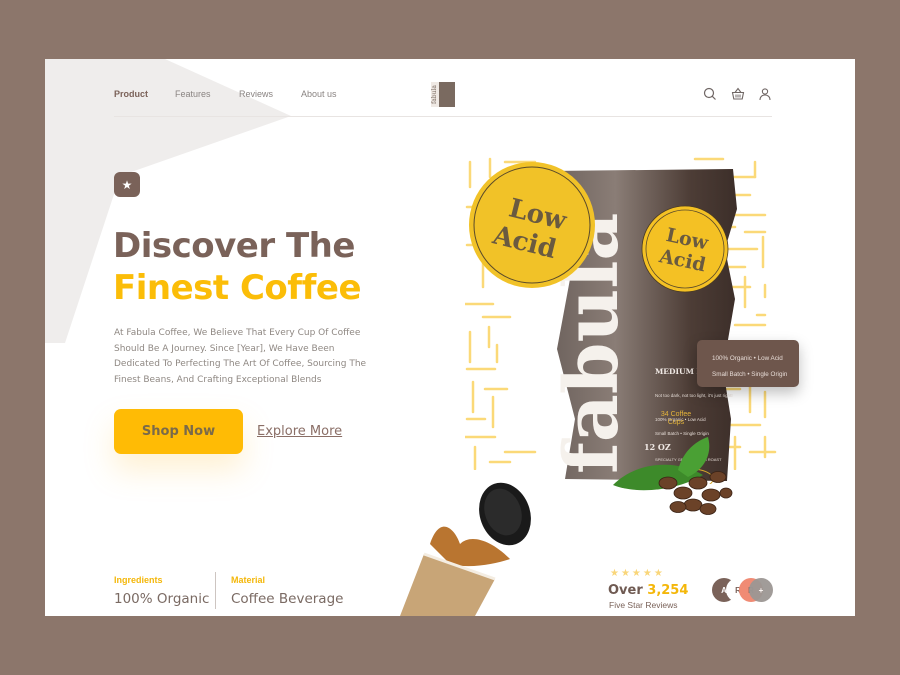 The width and height of the screenshot is (900, 675). What do you see at coordinates (676, 418) in the screenshot?
I see `bag-cups: 34 Coffee Cups` at bounding box center [676, 418].